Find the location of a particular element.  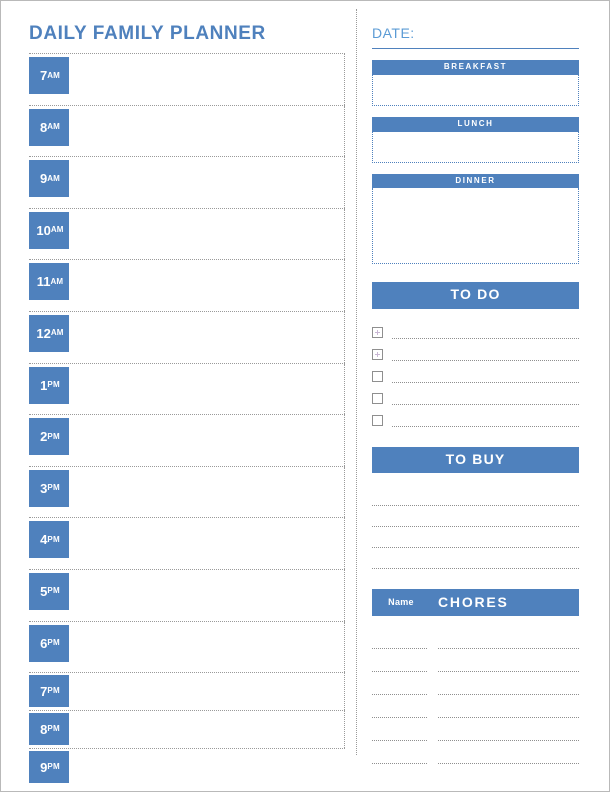

chores-title: CHORES is located at coordinates (473, 602).